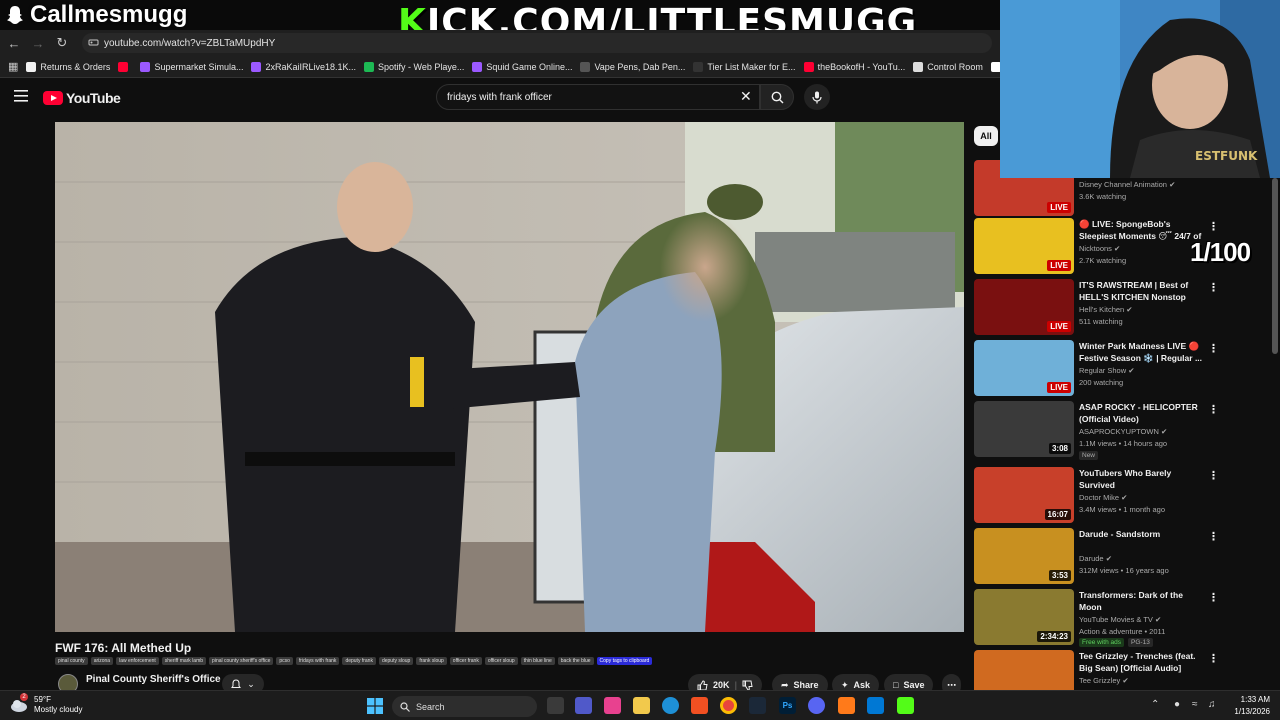 This screenshot has width=1280, height=720. Describe the element at coordinates (317, 661) in the screenshot. I see `video-tag: fridays with frank` at that location.